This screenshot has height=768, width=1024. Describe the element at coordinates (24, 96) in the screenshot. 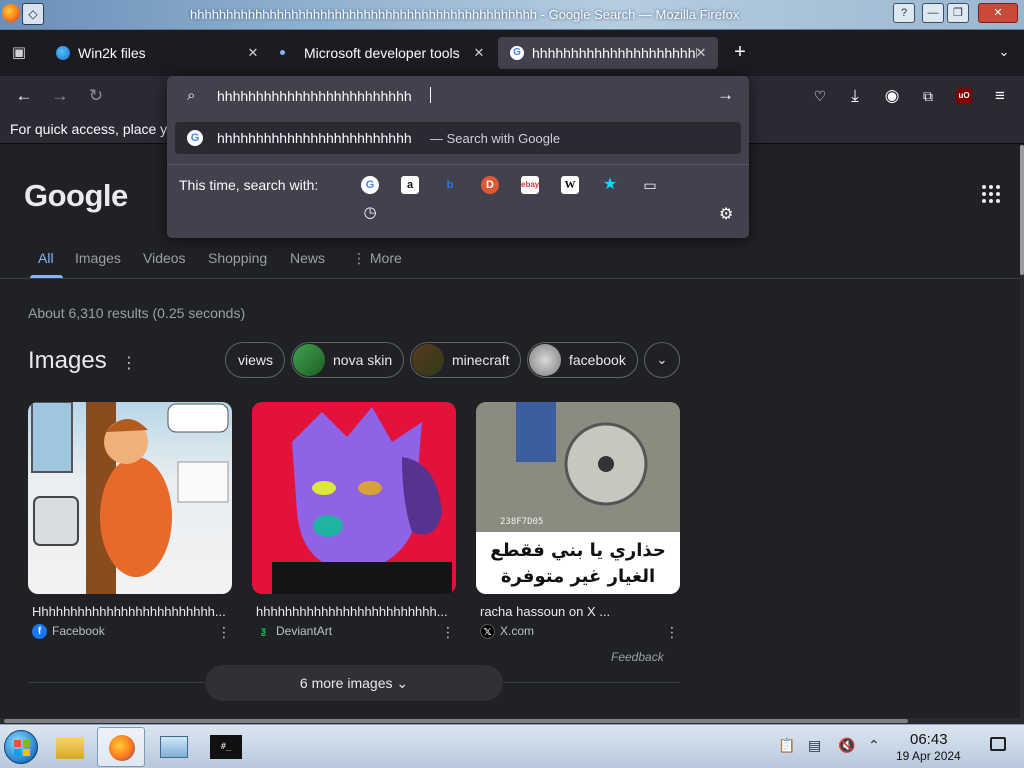

I see `back-icon: ←` at that location.